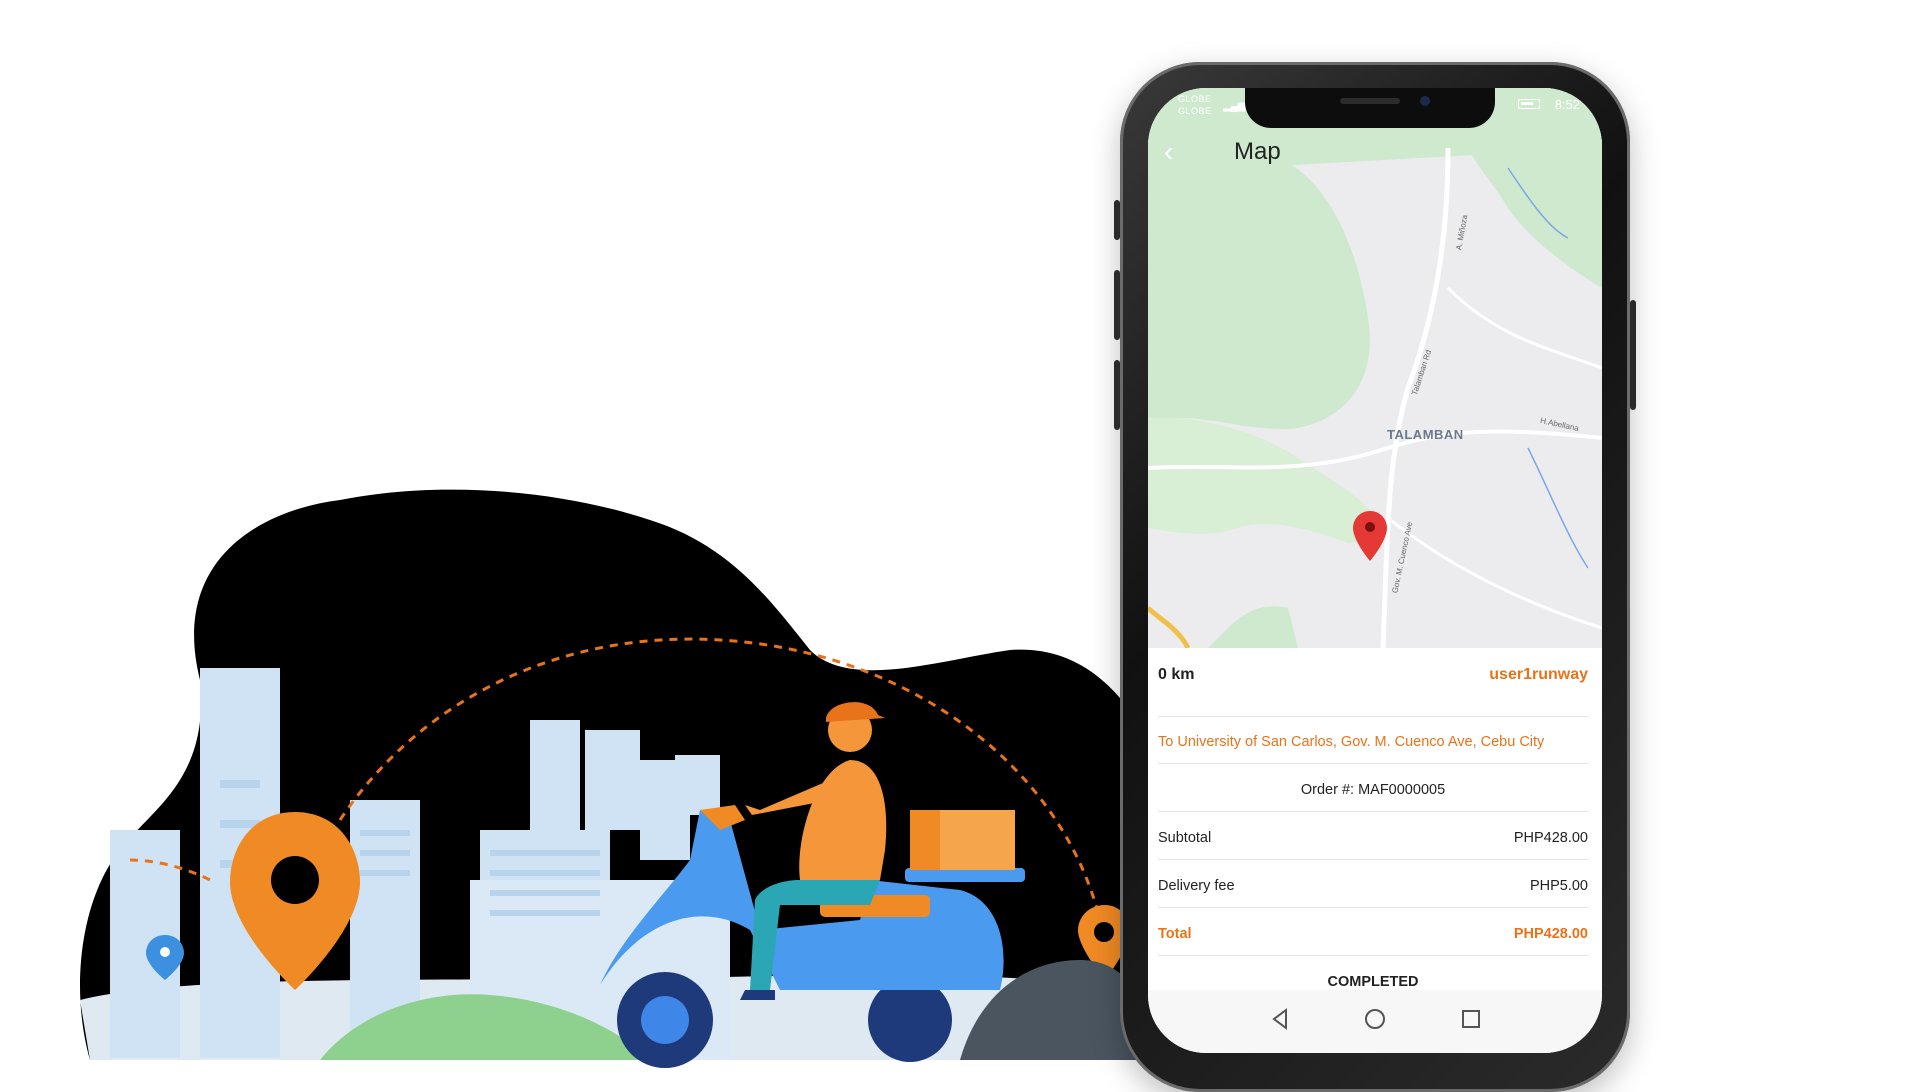 This screenshot has height=1092, width=1920. Describe the element at coordinates (1550, 934) in the screenshot. I see `total-value: PHP428.00` at that location.